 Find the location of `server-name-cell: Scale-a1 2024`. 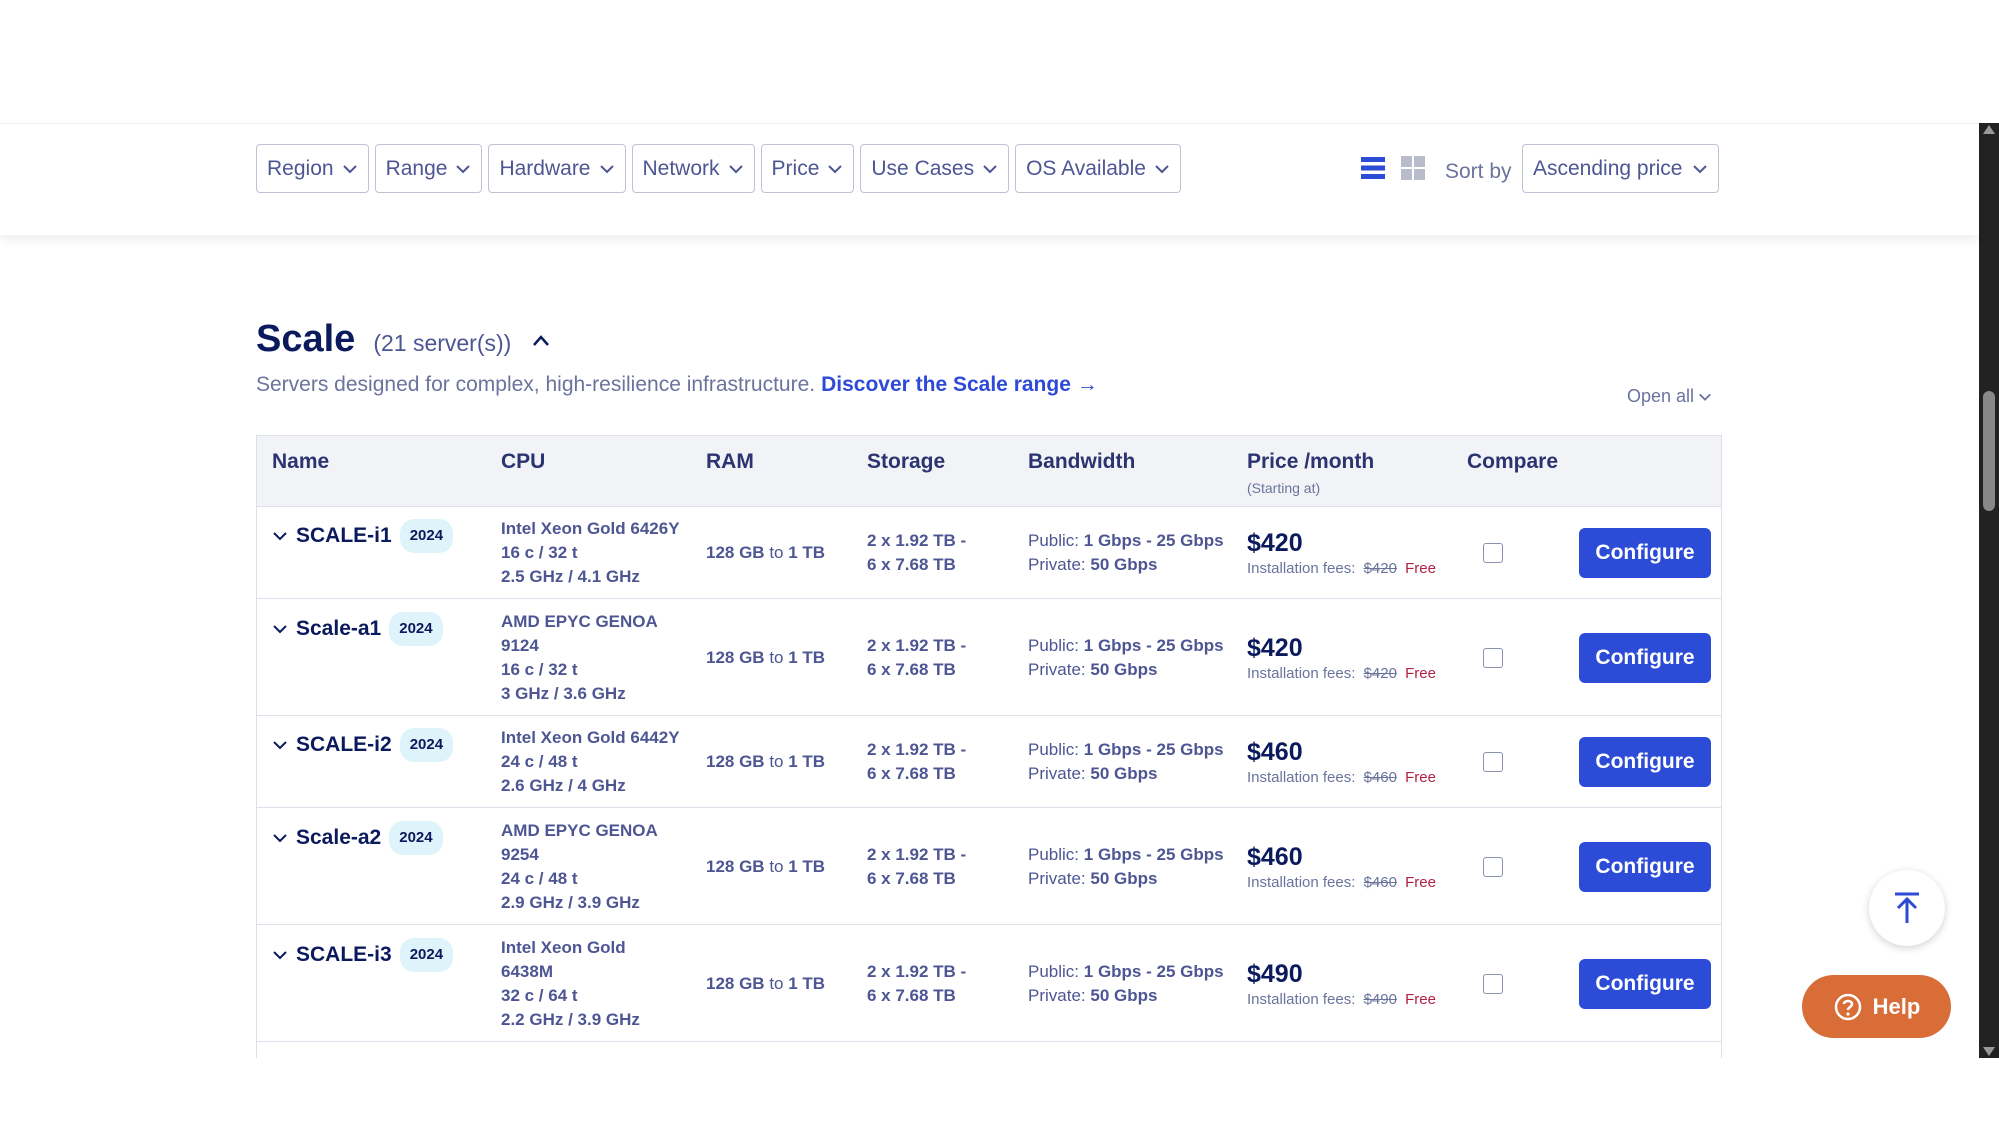

server-name-cell: Scale-a1 2024 is located at coordinates (357, 628).